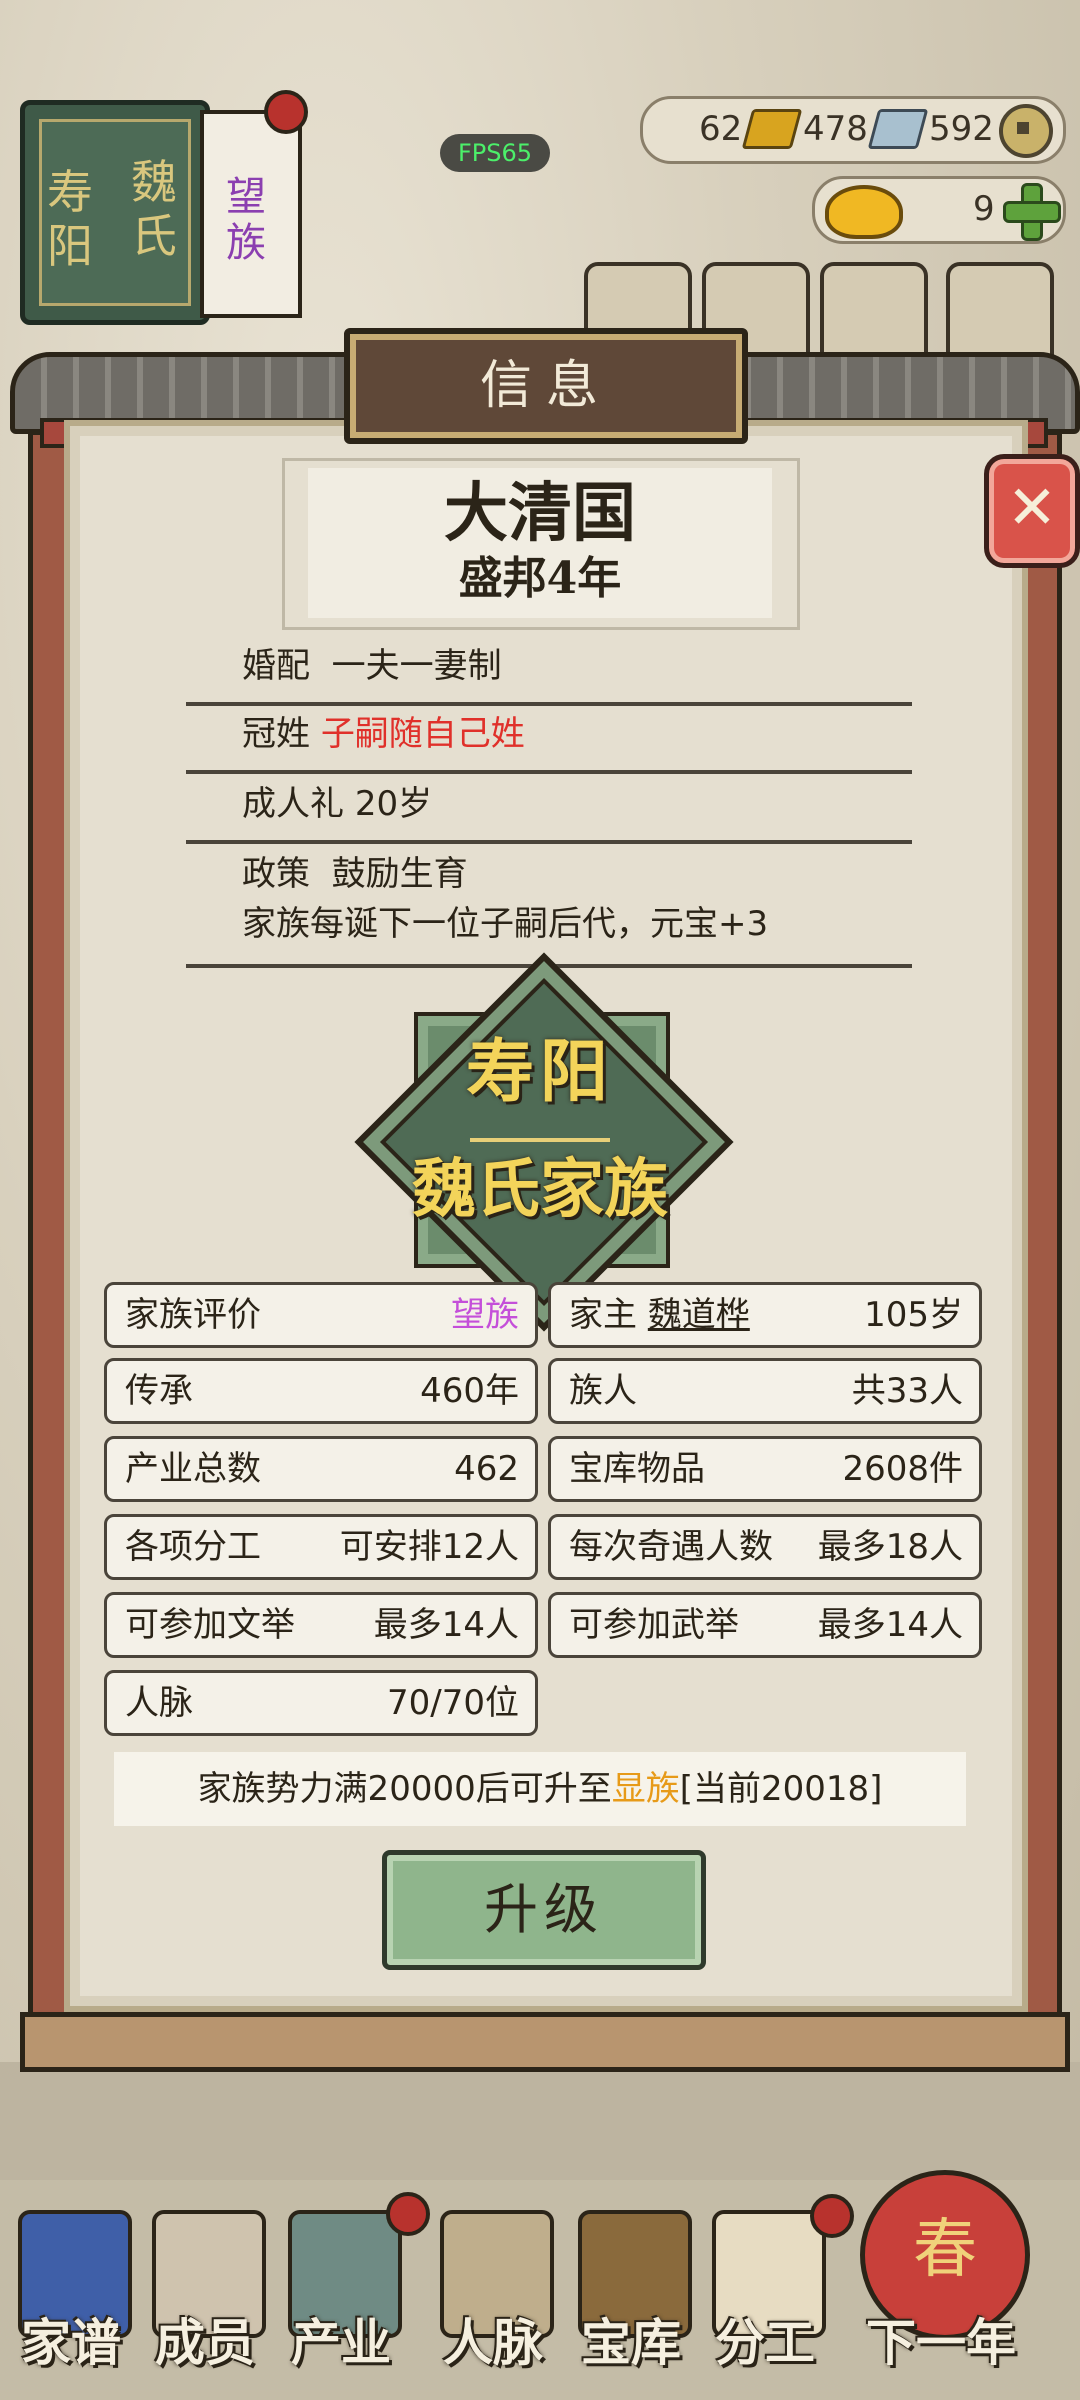 The width and height of the screenshot is (1080, 2400). I want to click on family-book: 寿阳 魏氏 望族, so click(159, 210).